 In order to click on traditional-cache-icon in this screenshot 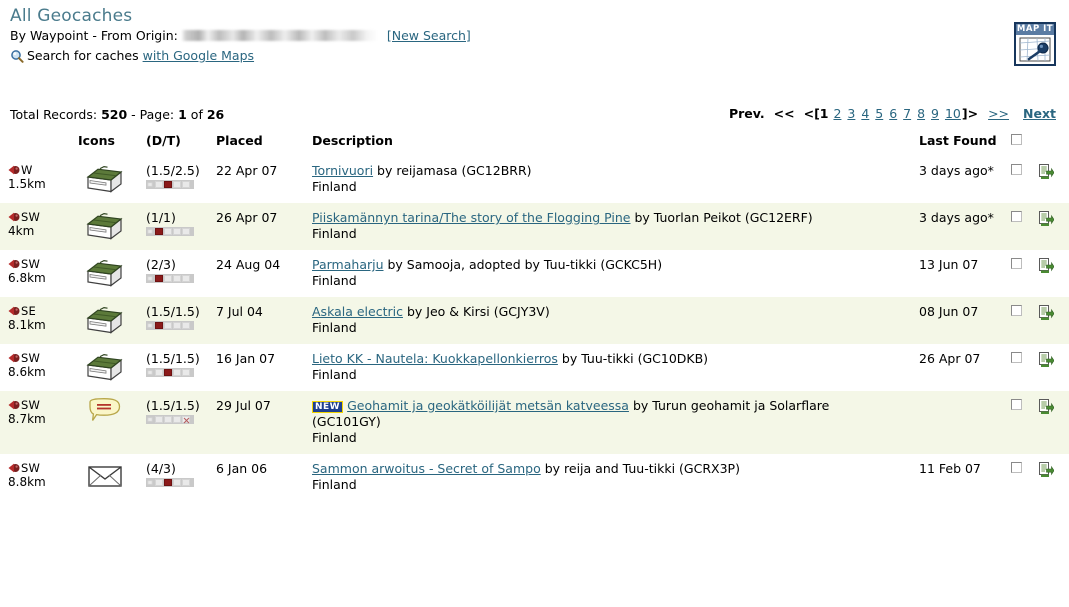, I will do `click(105, 225)`.